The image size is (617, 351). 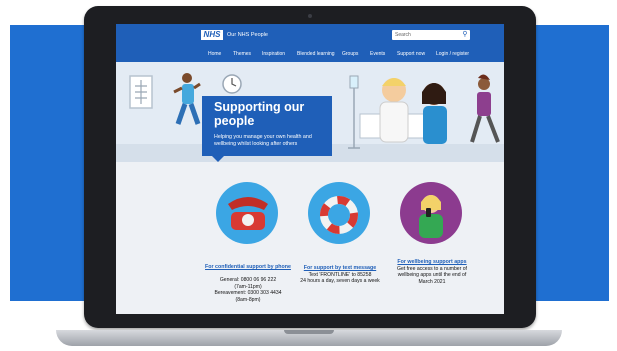 I want to click on text-availability: 24 hours a day, seven days a week, so click(x=340, y=281).